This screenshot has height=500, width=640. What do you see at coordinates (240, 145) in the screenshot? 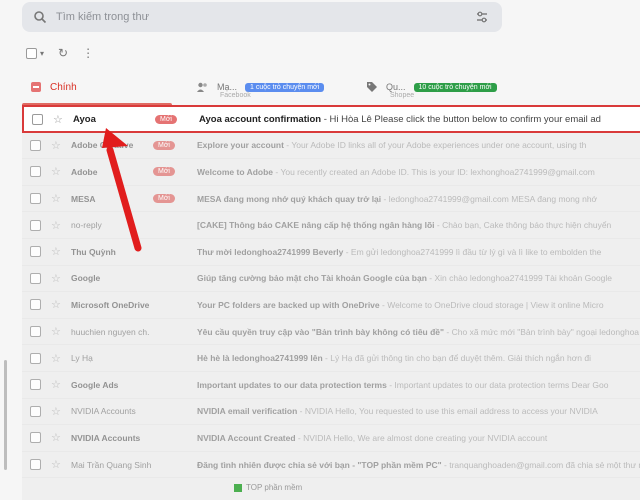
I see `email-subject: Explore your account` at bounding box center [240, 145].